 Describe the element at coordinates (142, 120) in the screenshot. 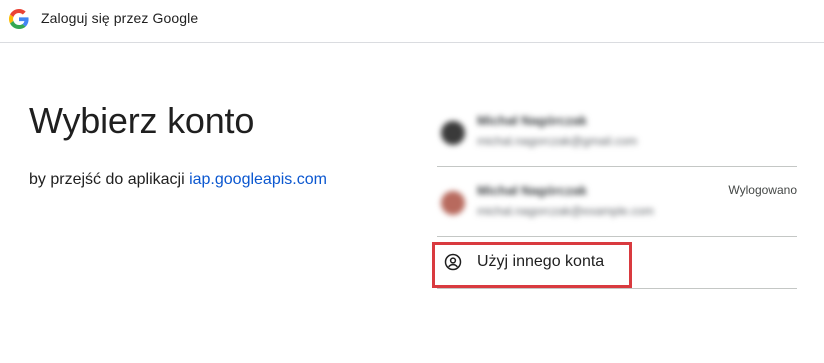

I see `page-title: Wybierz konto` at that location.